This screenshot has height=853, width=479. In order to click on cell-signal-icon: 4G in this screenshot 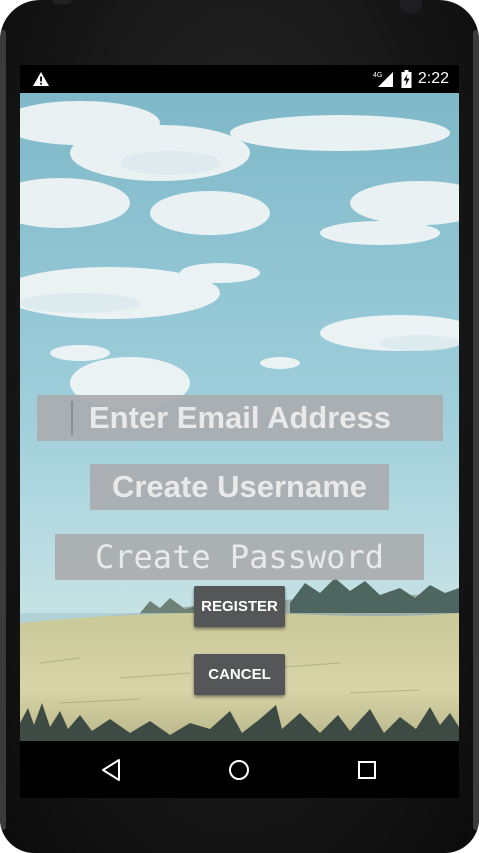, I will do `click(383, 79)`.